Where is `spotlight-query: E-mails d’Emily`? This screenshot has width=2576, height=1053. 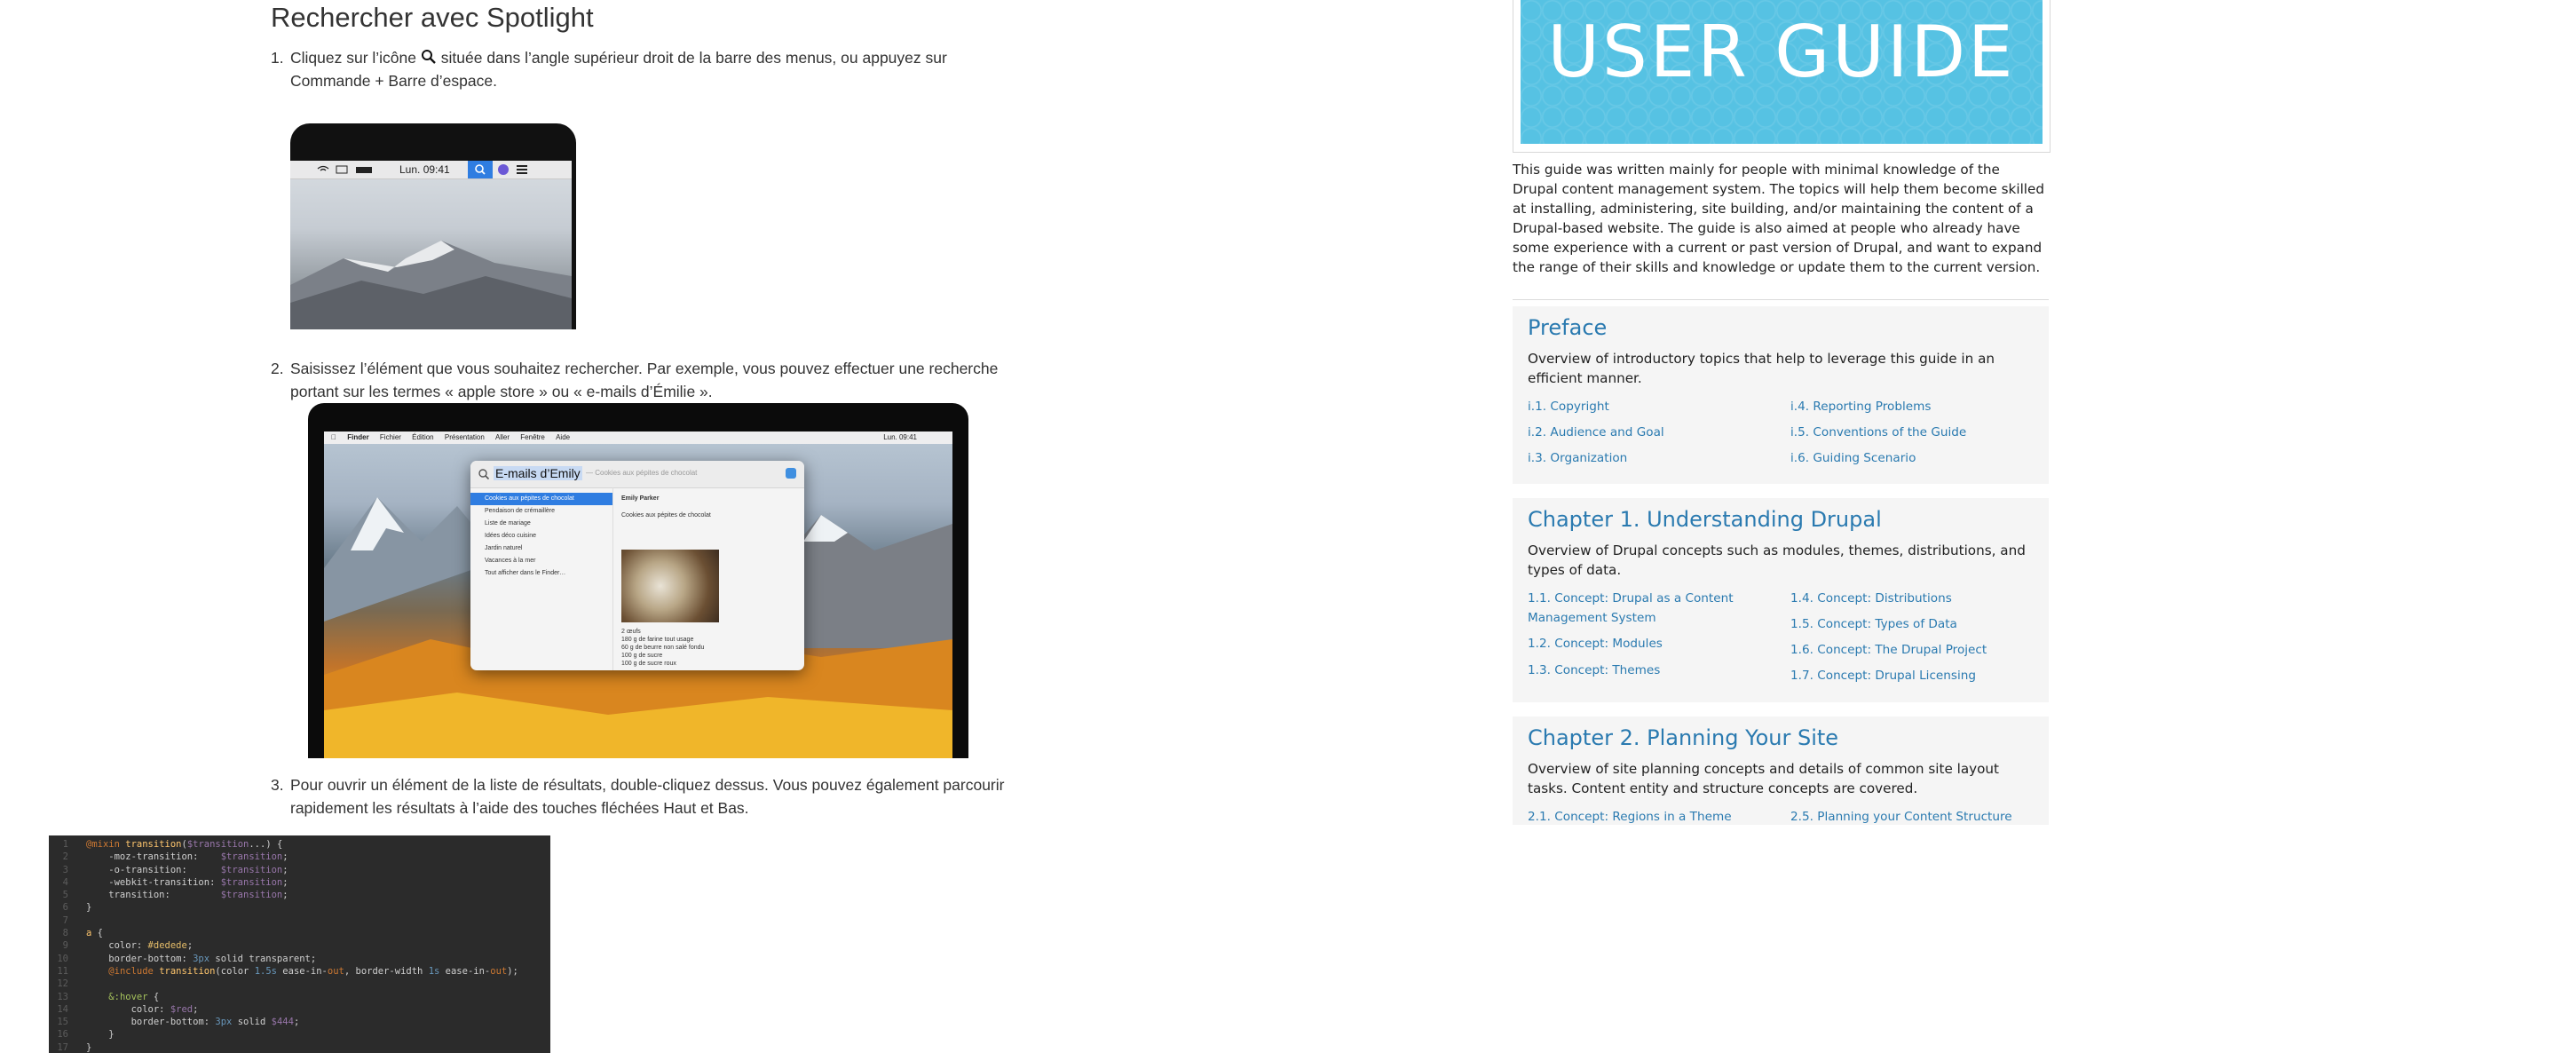
spotlight-query: E-mails d’Emily is located at coordinates (538, 473).